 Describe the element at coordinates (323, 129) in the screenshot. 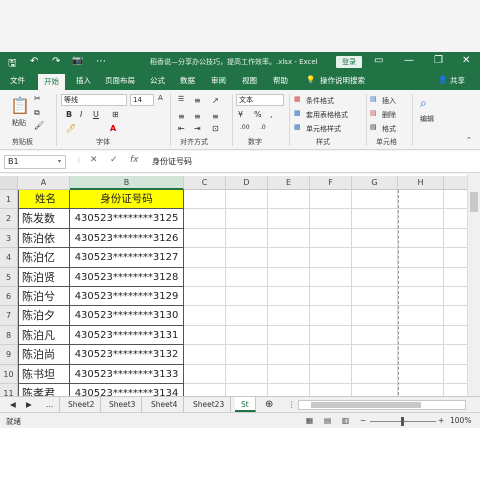

I see `cell-style-button: 单元格样式` at that location.